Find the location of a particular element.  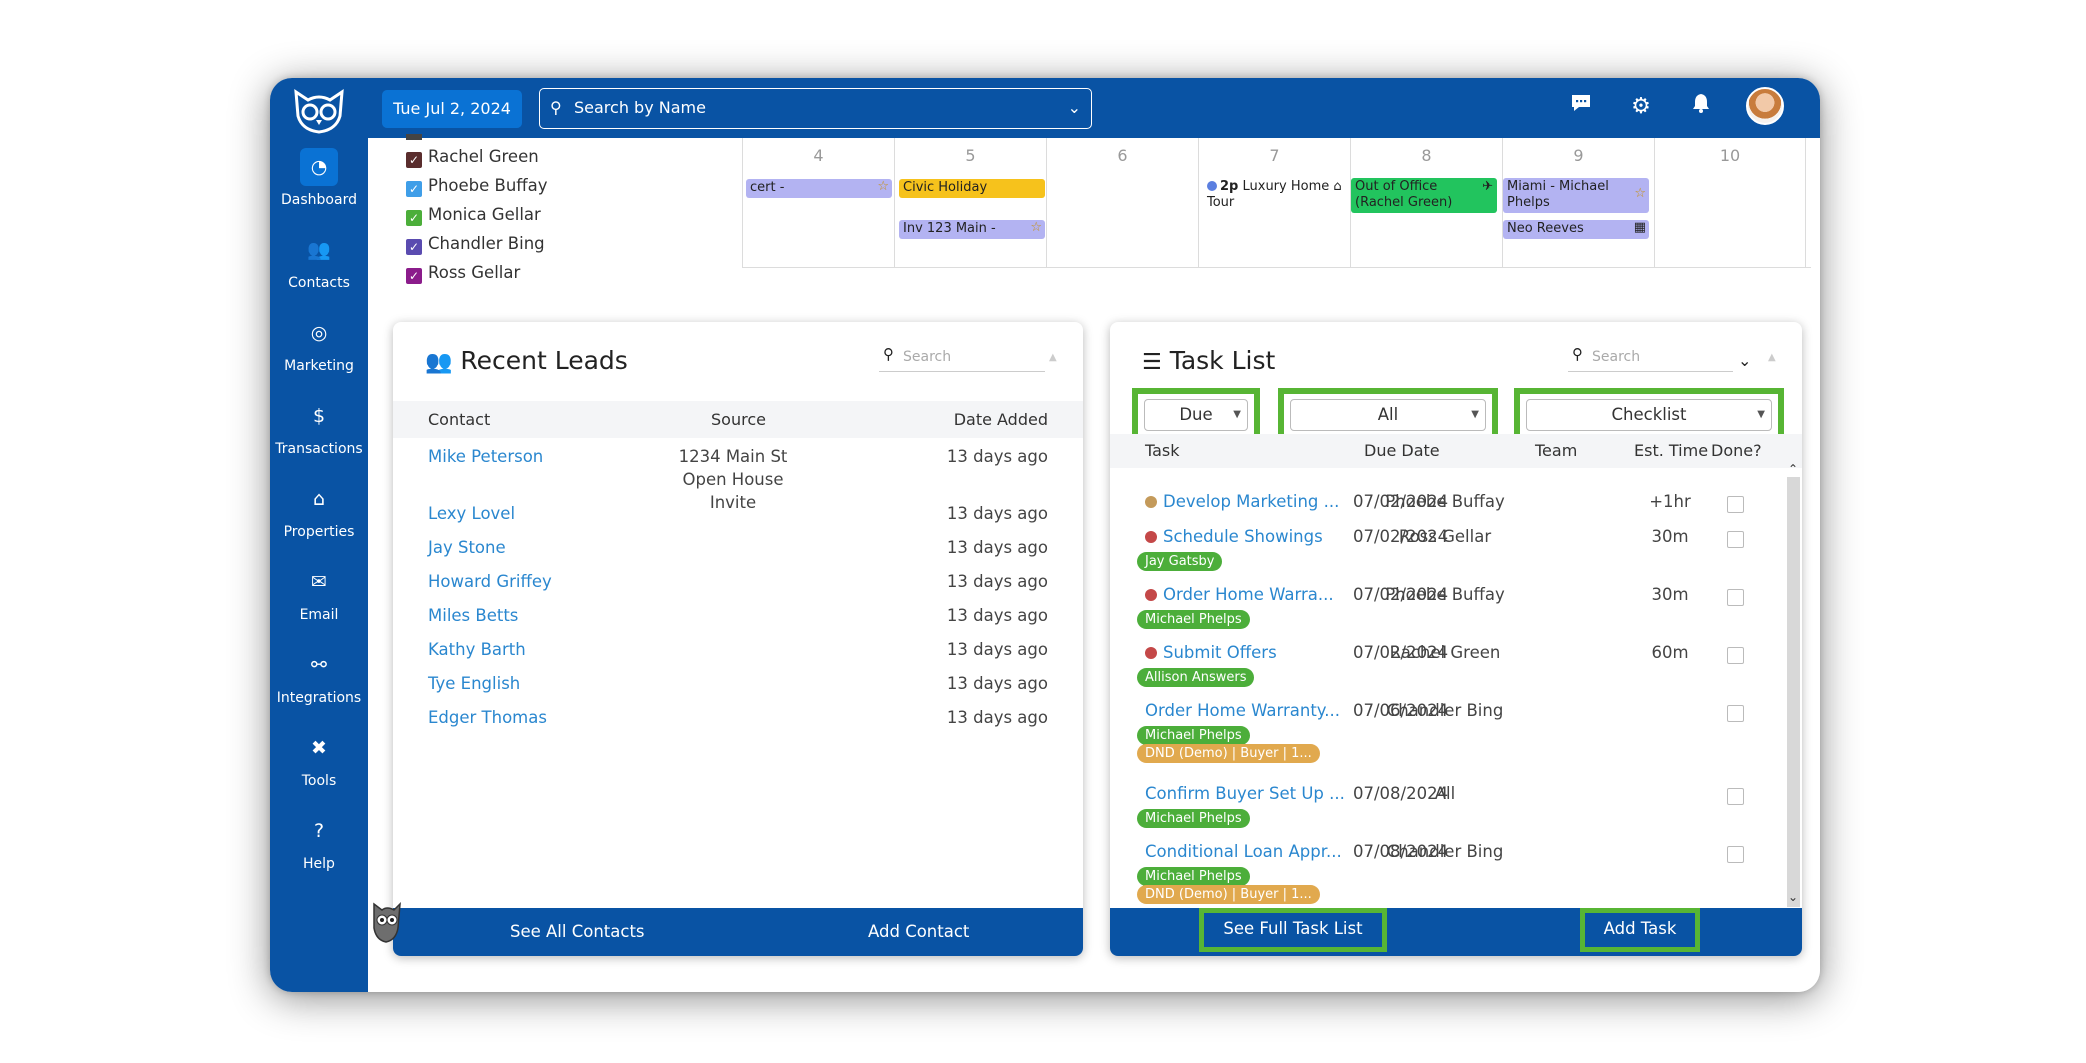

calendar-day: 6 is located at coordinates (1122, 203).